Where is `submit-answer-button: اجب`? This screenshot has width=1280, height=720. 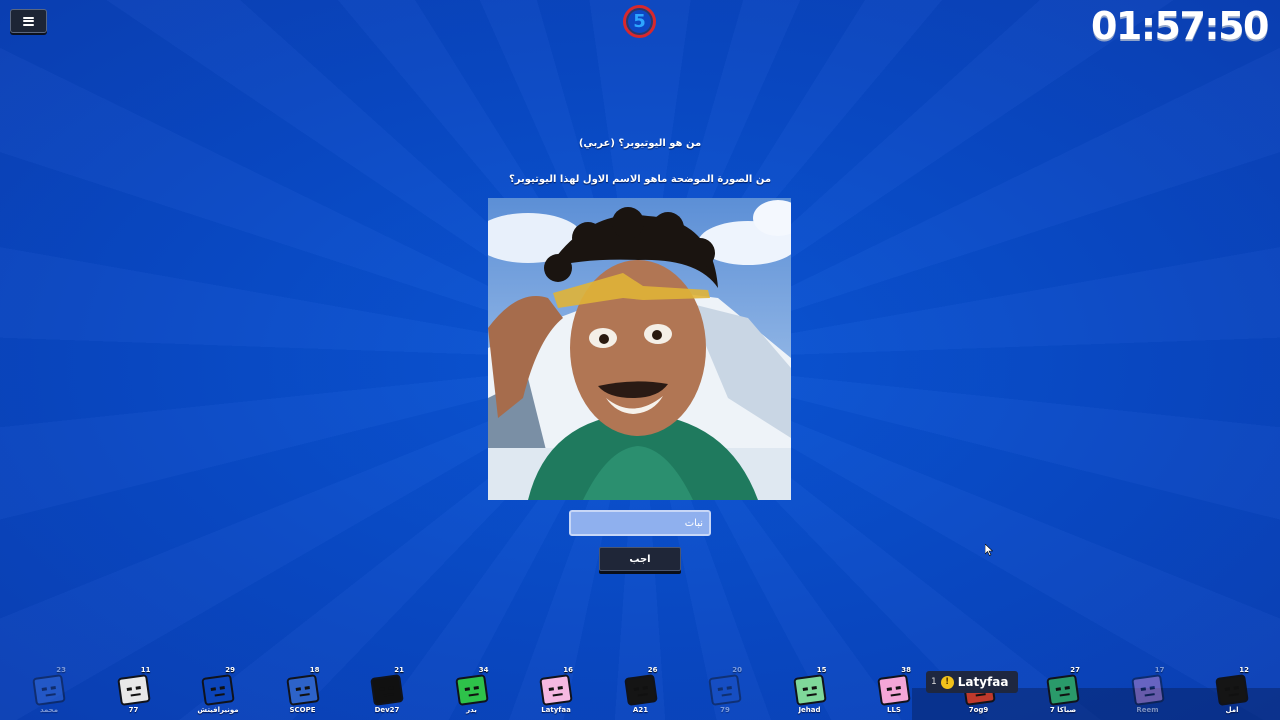 submit-answer-button: اجب is located at coordinates (640, 559).